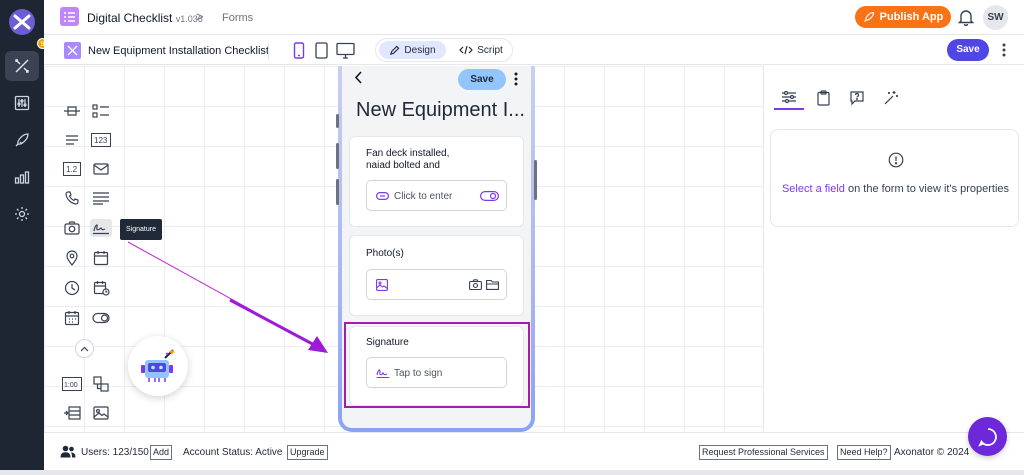  I want to click on decimal-element-icon: 1.2, so click(72, 169).